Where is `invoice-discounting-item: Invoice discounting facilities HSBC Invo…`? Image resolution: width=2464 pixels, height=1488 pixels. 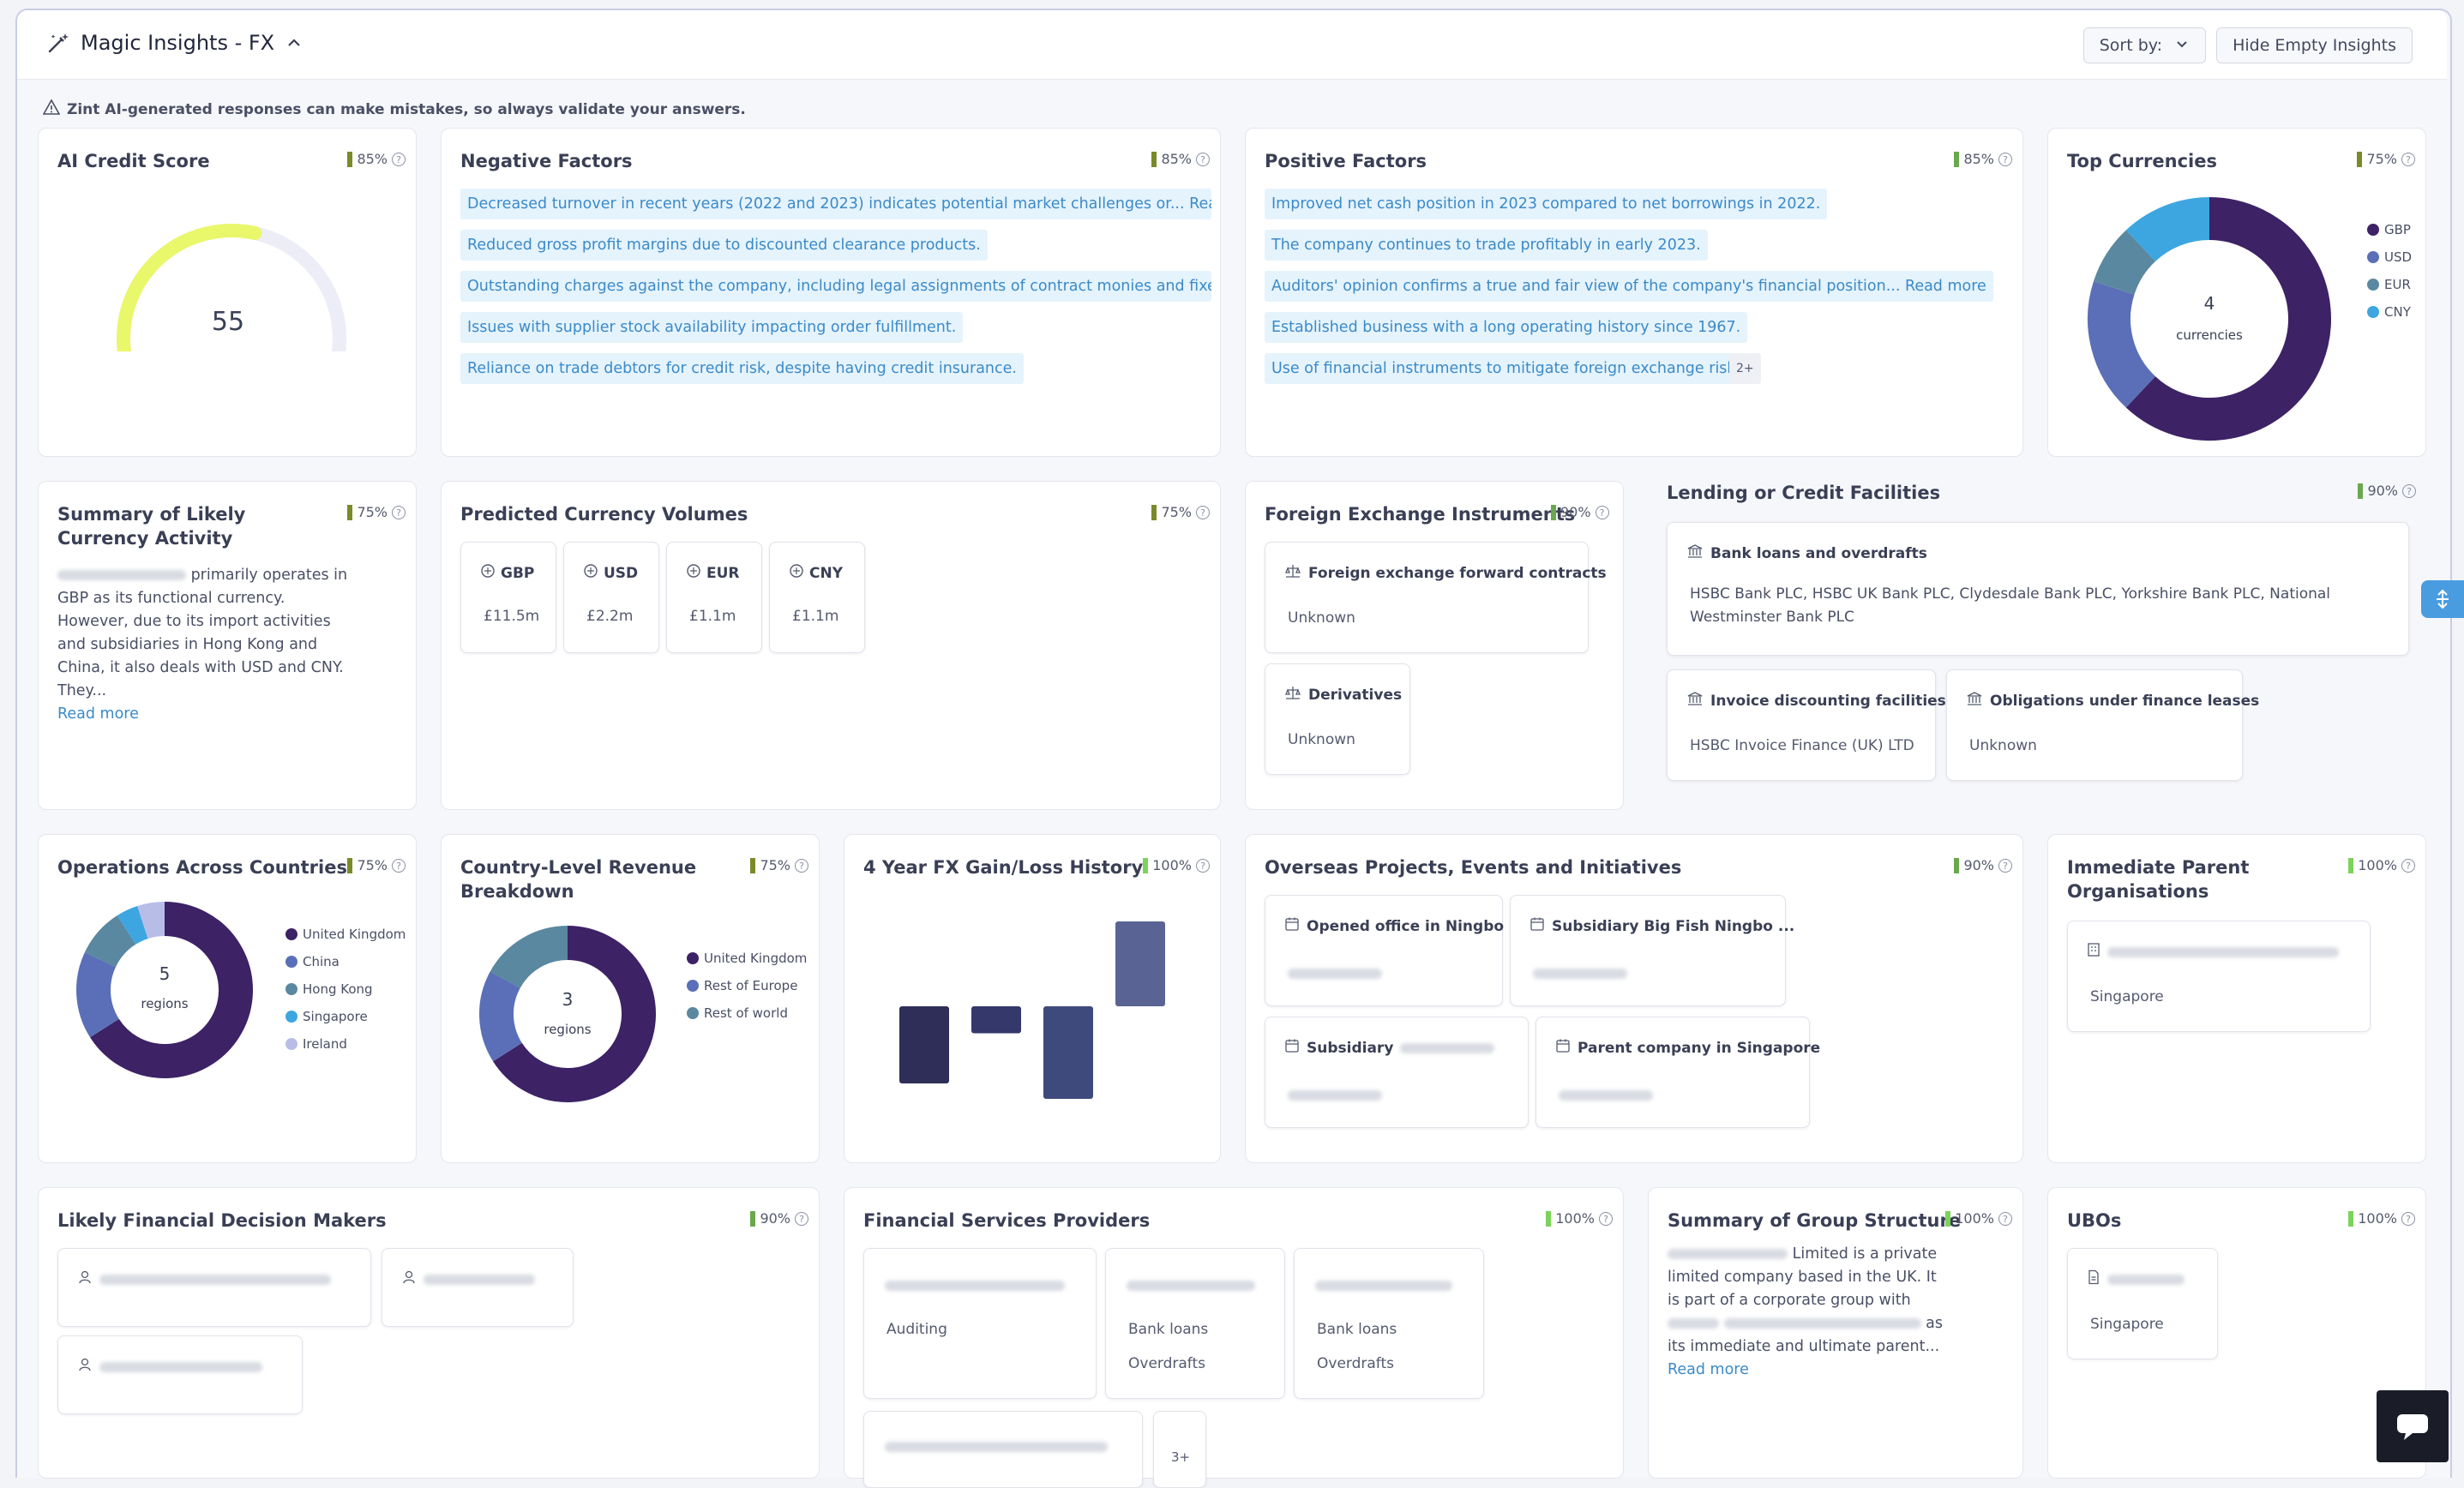
invoice-discounting-item: Invoice discounting facilities HSBC Invo… is located at coordinates (1806, 725).